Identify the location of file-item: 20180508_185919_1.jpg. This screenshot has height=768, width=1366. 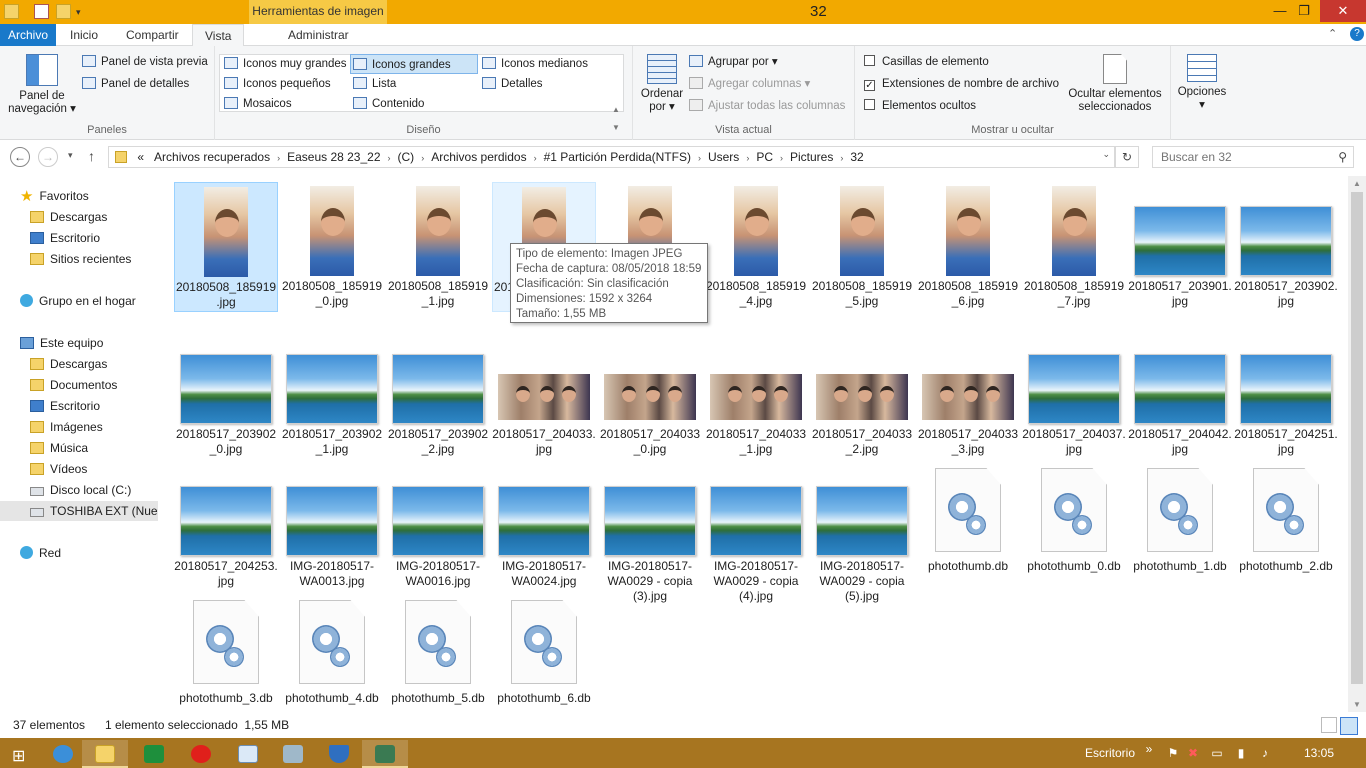
(438, 247).